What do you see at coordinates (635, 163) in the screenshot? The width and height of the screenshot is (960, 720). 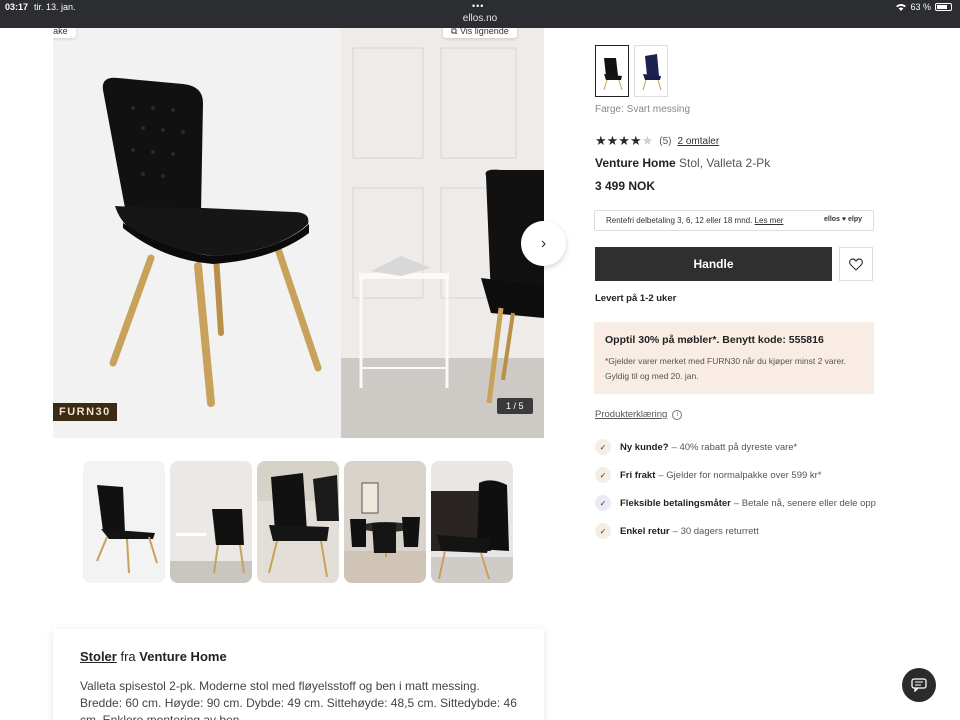 I see `brand-name: Venture Home` at bounding box center [635, 163].